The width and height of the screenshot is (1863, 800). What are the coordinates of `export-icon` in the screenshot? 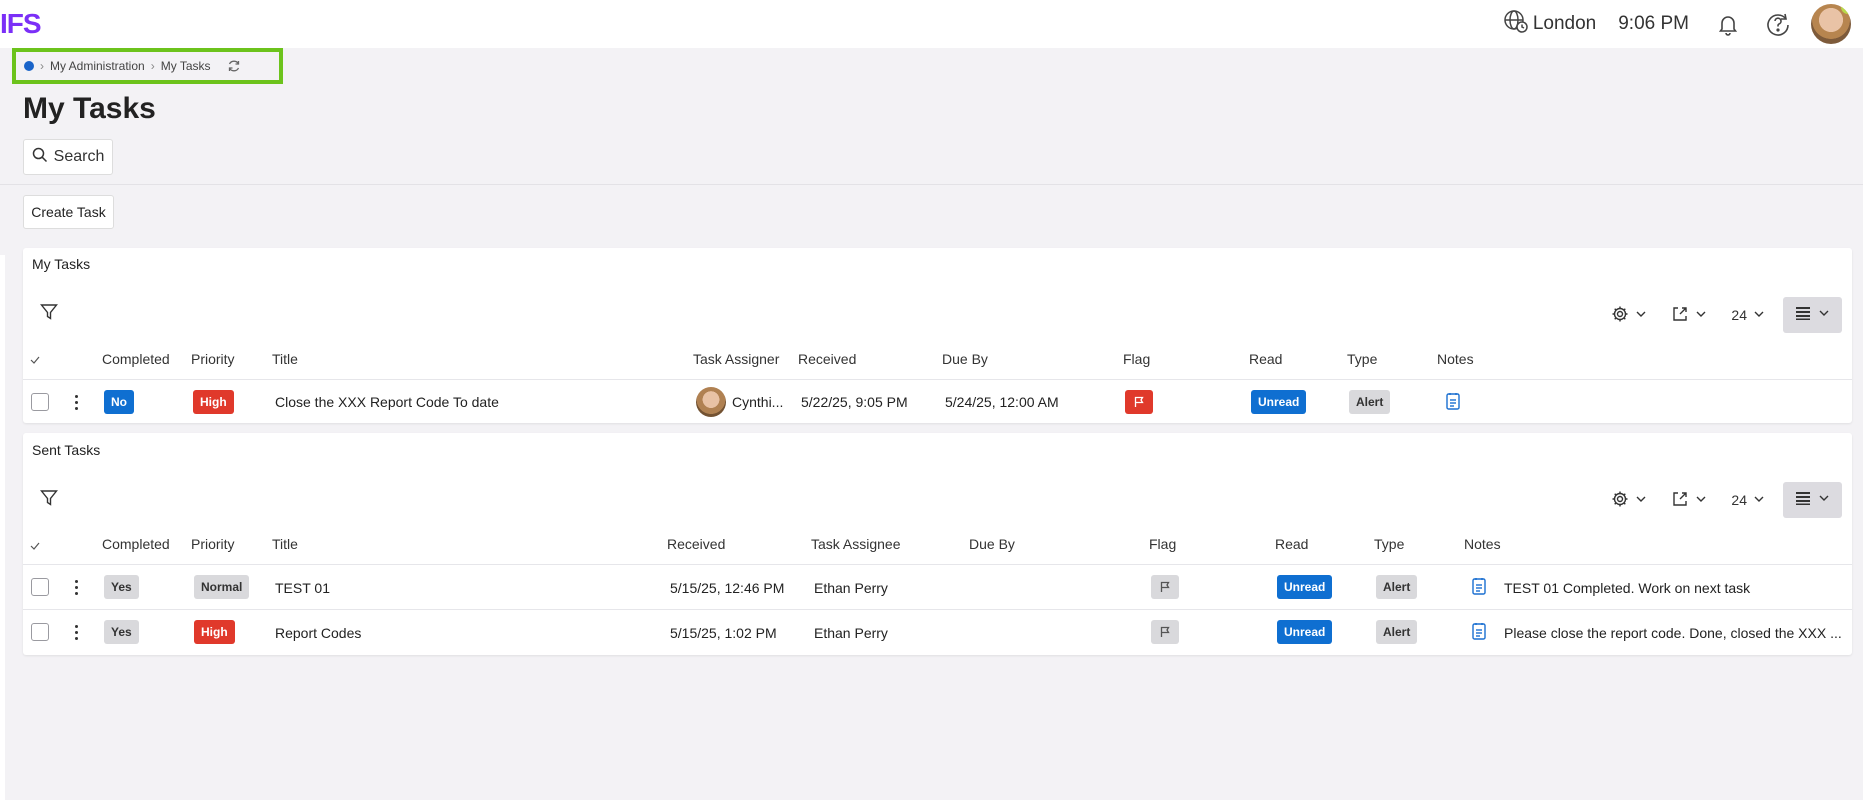 It's located at (1680, 315).